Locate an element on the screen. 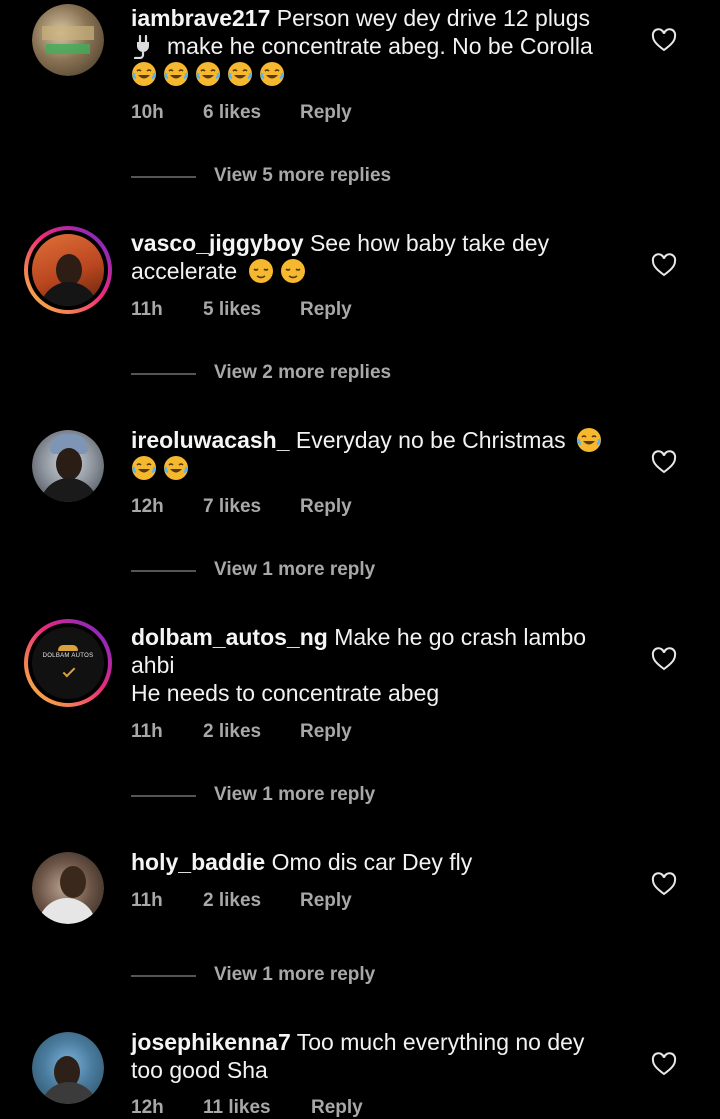 The width and height of the screenshot is (720, 1119). comment-body-line: accelerate is located at coordinates (184, 271).